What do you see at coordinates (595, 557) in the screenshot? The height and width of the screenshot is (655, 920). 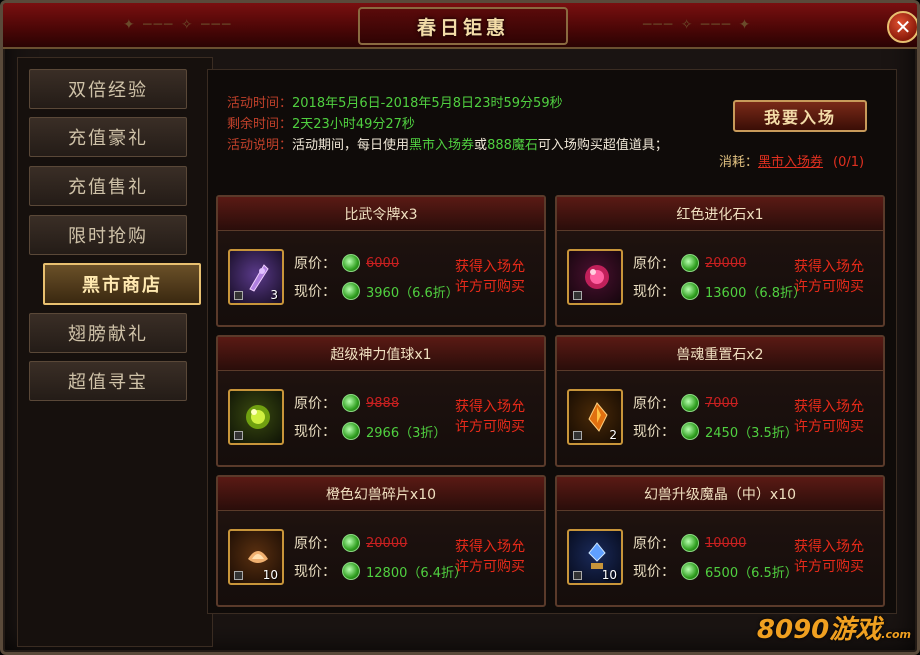 I see `blue-crystal-icon: 10` at bounding box center [595, 557].